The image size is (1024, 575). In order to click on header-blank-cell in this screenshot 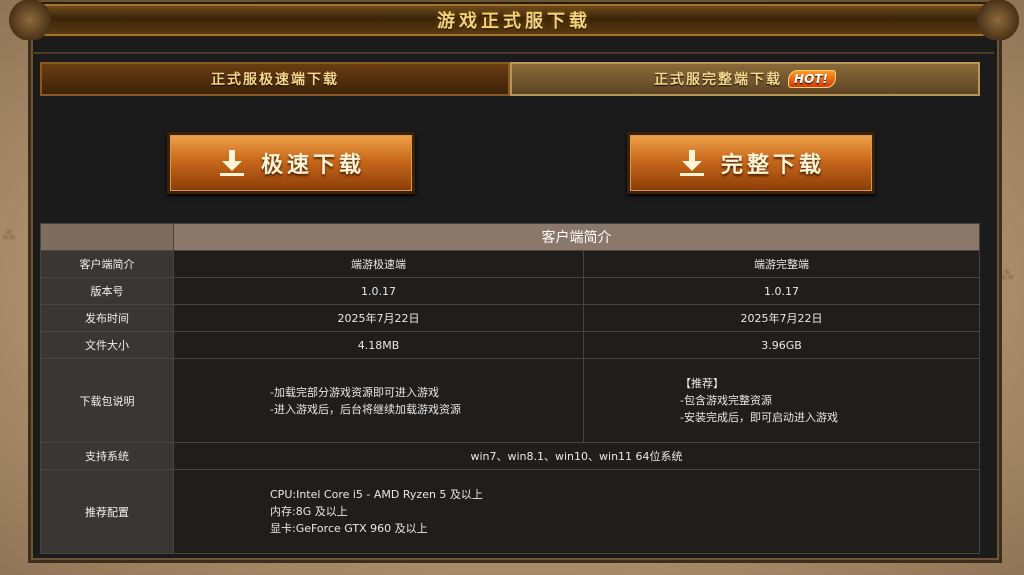, I will do `click(107, 237)`.